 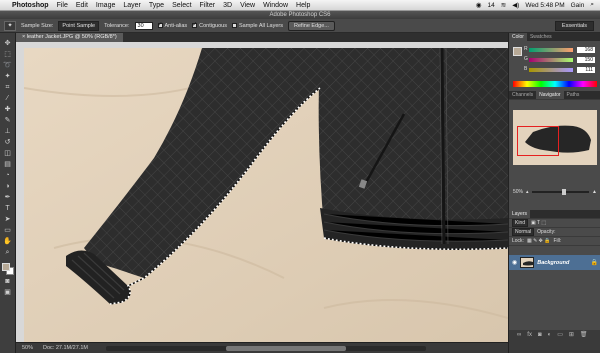 I want to click on antialias-checkbox: Anti-alias, so click(x=172, y=25).